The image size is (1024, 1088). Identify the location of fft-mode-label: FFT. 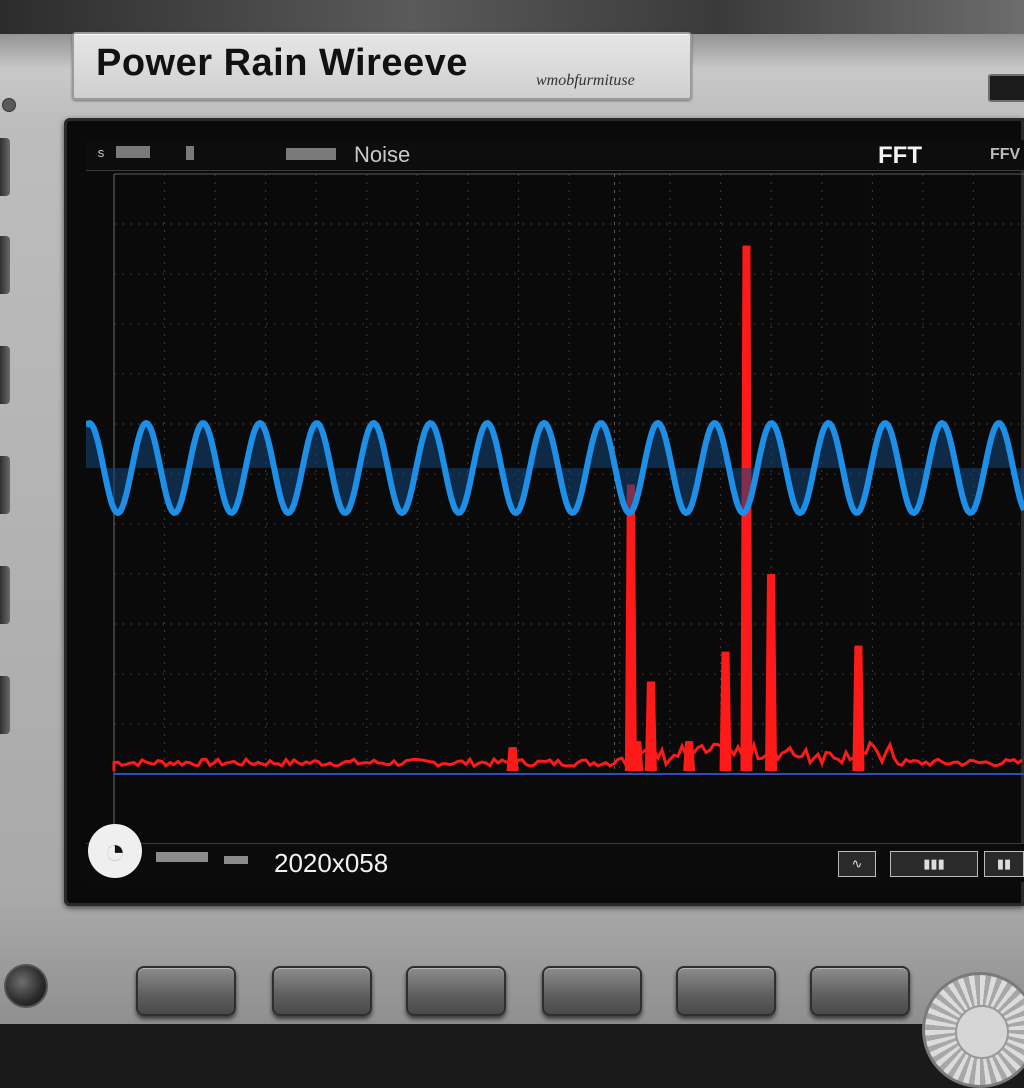
(900, 156).